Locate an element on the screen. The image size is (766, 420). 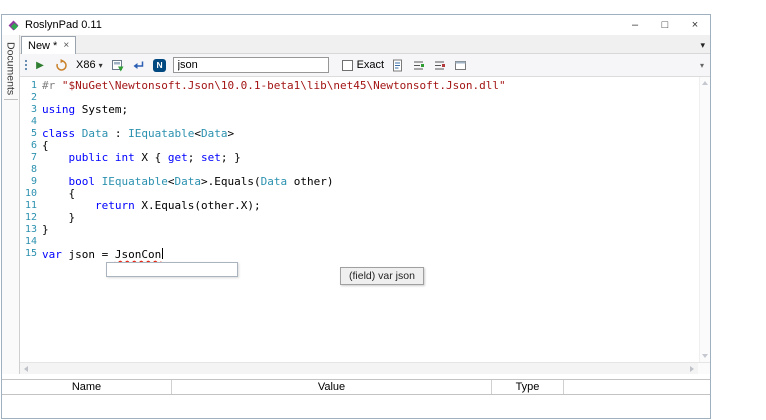
column-header-name: Name is located at coordinates (87, 387).